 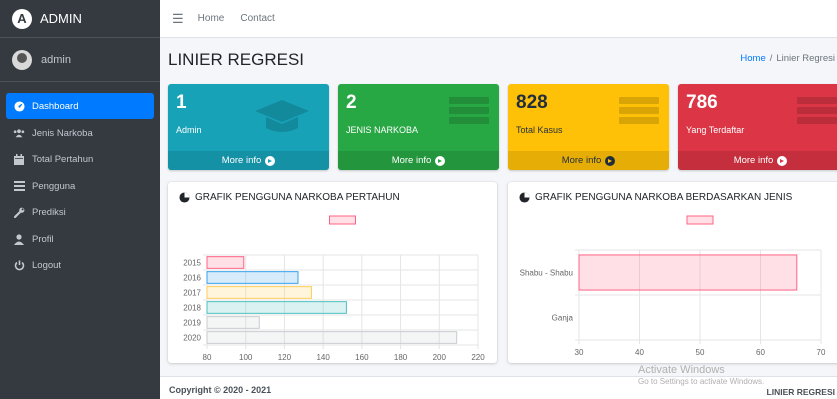 What do you see at coordinates (49, 212) in the screenshot?
I see `sidebar-item-label: Prediksi` at bounding box center [49, 212].